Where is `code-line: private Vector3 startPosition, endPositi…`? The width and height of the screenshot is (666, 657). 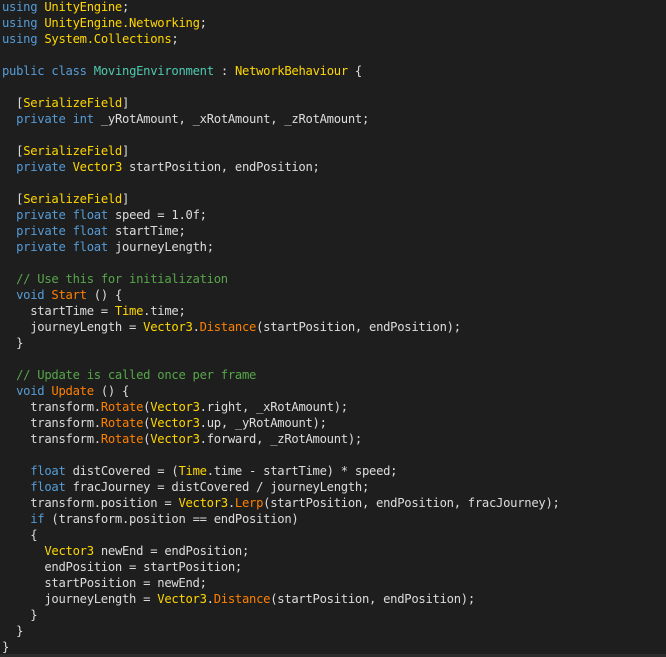 code-line: private Vector3 startPosition, endPositi… is located at coordinates (281, 167).